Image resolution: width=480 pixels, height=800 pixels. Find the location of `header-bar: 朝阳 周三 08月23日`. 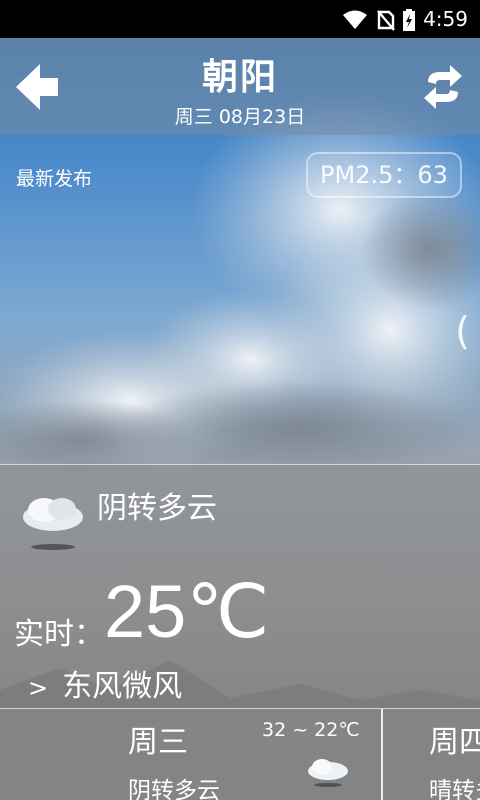

header-bar: 朝阳 周三 08月23日 is located at coordinates (240, 86).